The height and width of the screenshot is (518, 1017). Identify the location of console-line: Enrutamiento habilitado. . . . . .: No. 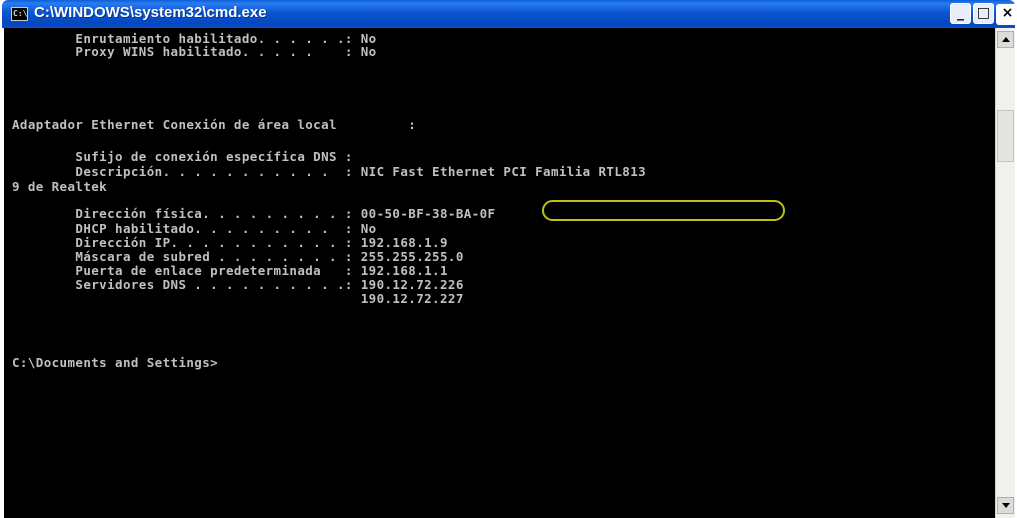
(194, 38).